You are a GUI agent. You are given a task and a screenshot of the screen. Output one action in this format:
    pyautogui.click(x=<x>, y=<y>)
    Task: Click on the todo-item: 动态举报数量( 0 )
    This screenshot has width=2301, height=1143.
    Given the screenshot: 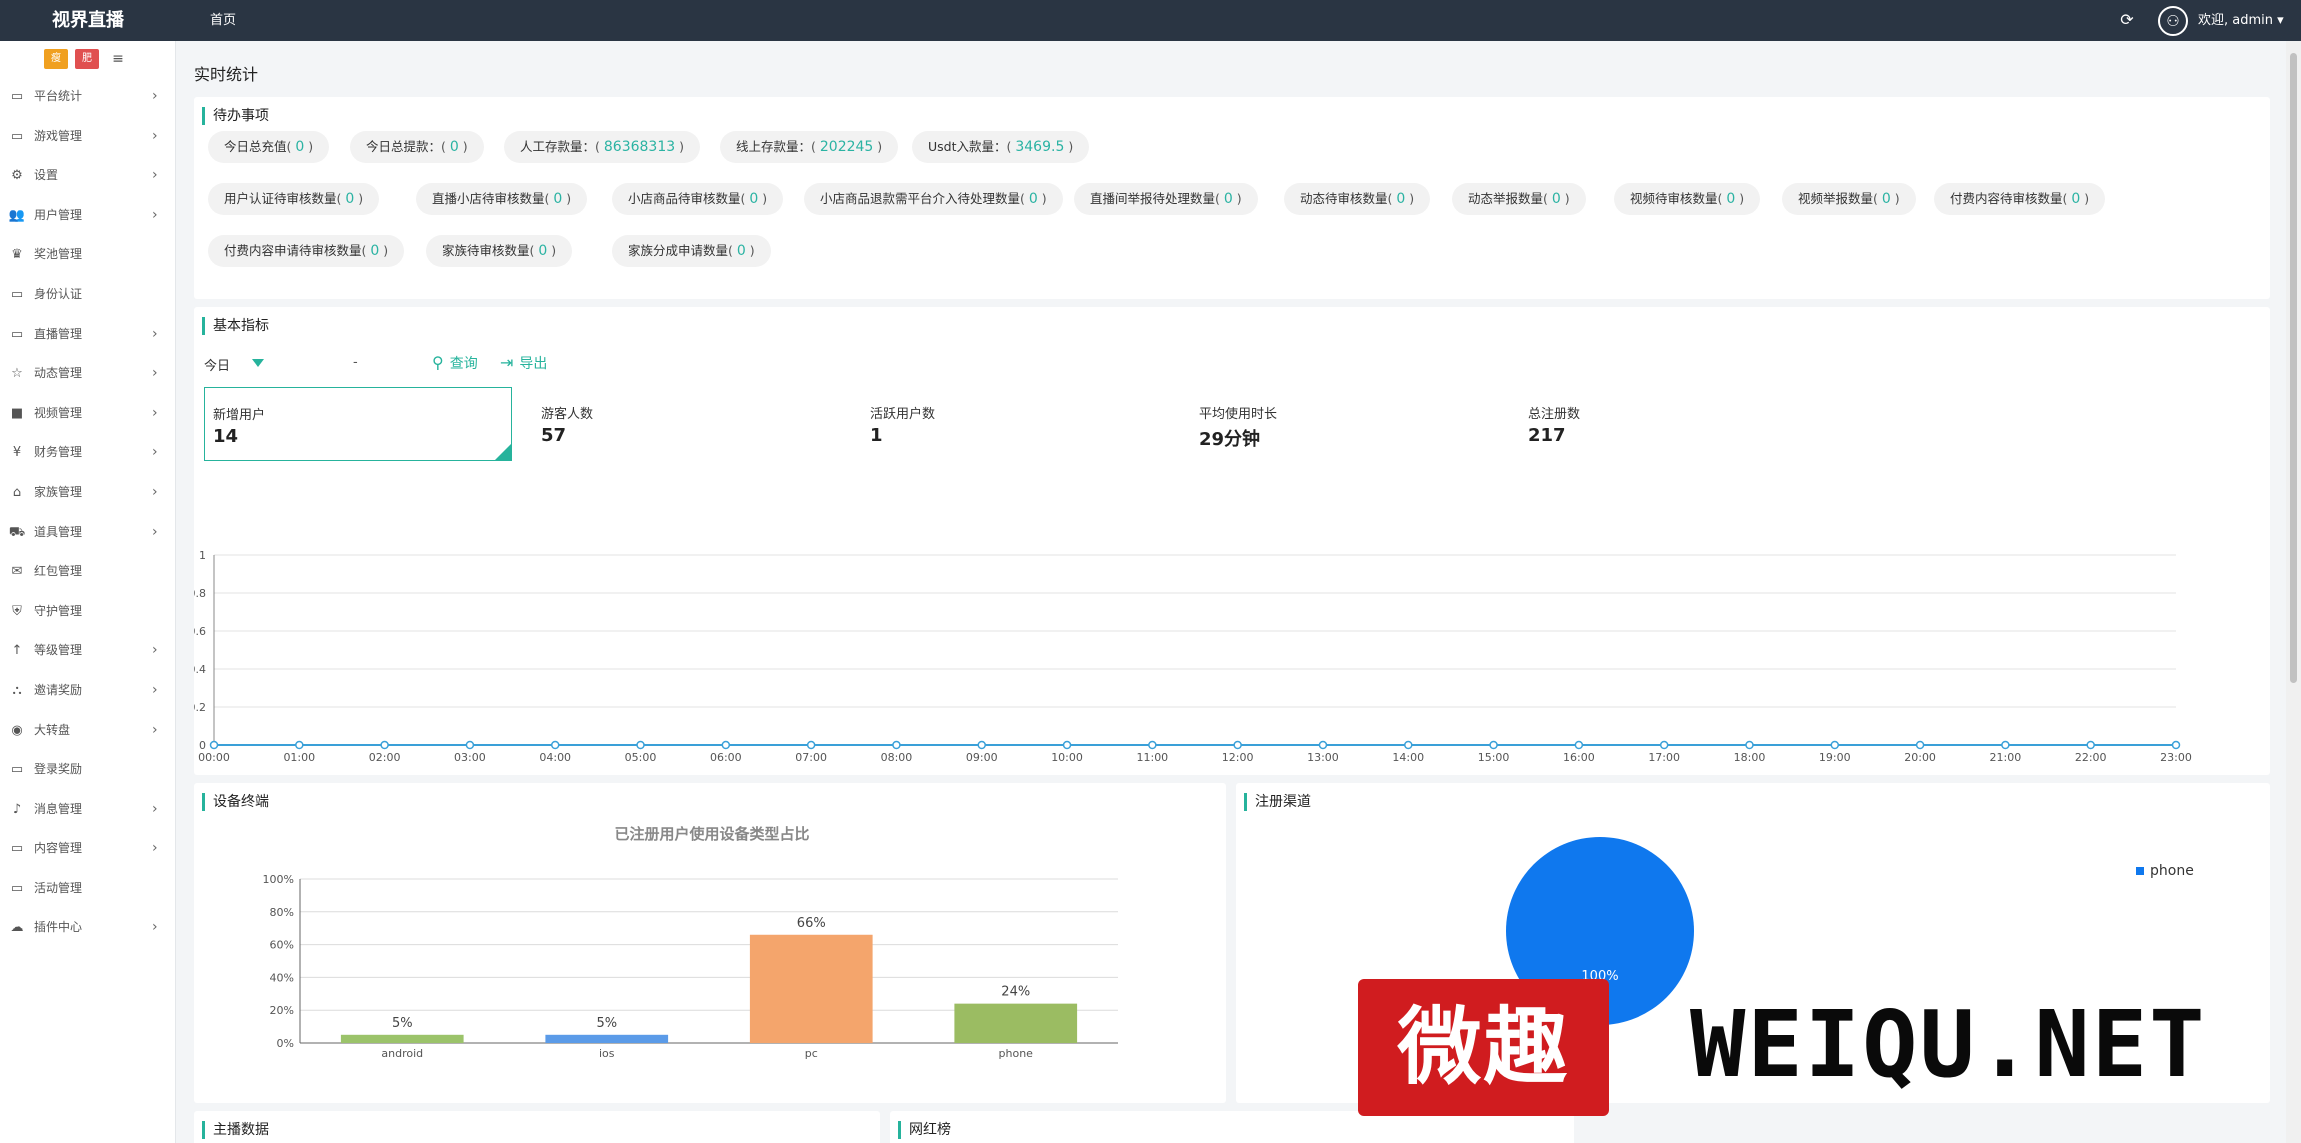 What is the action you would take?
    pyautogui.click(x=1519, y=199)
    